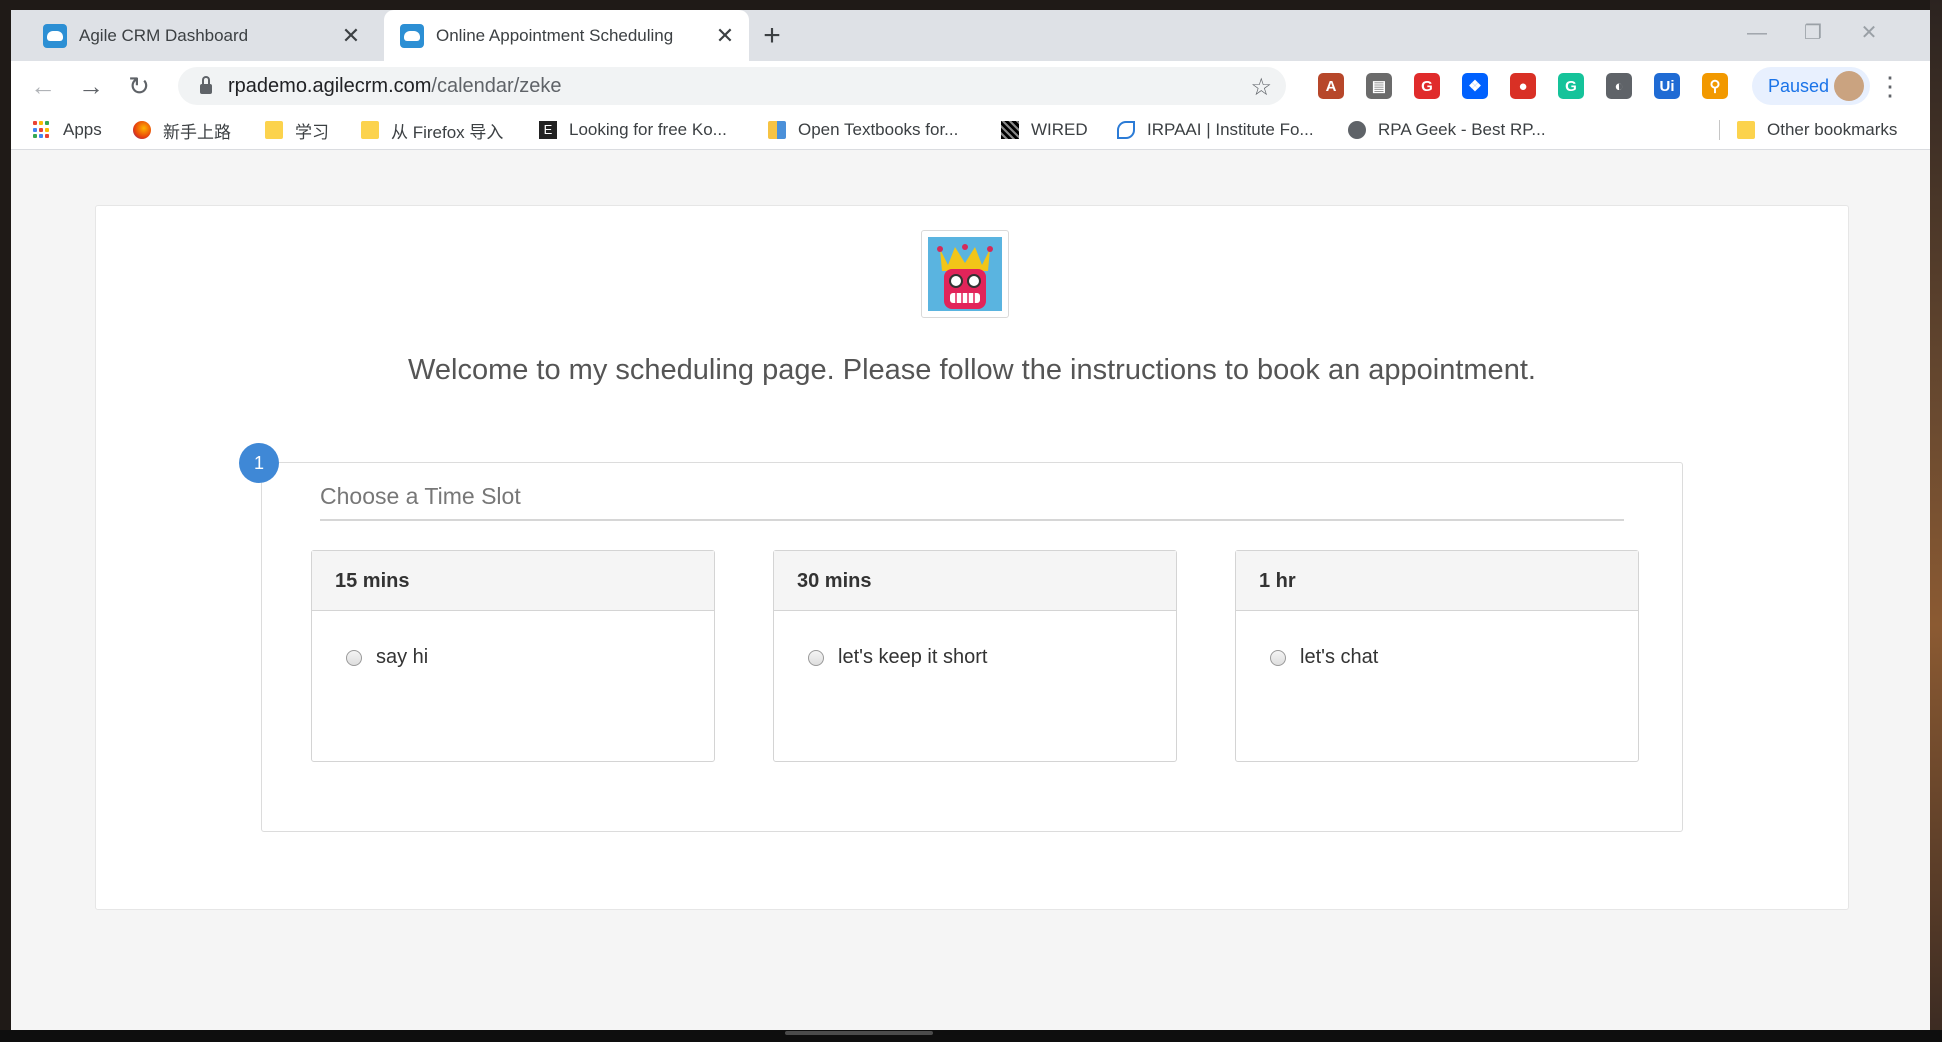 This screenshot has width=1942, height=1042. Describe the element at coordinates (972, 502) in the screenshot. I see `step-title: Choose a Time Slot` at that location.